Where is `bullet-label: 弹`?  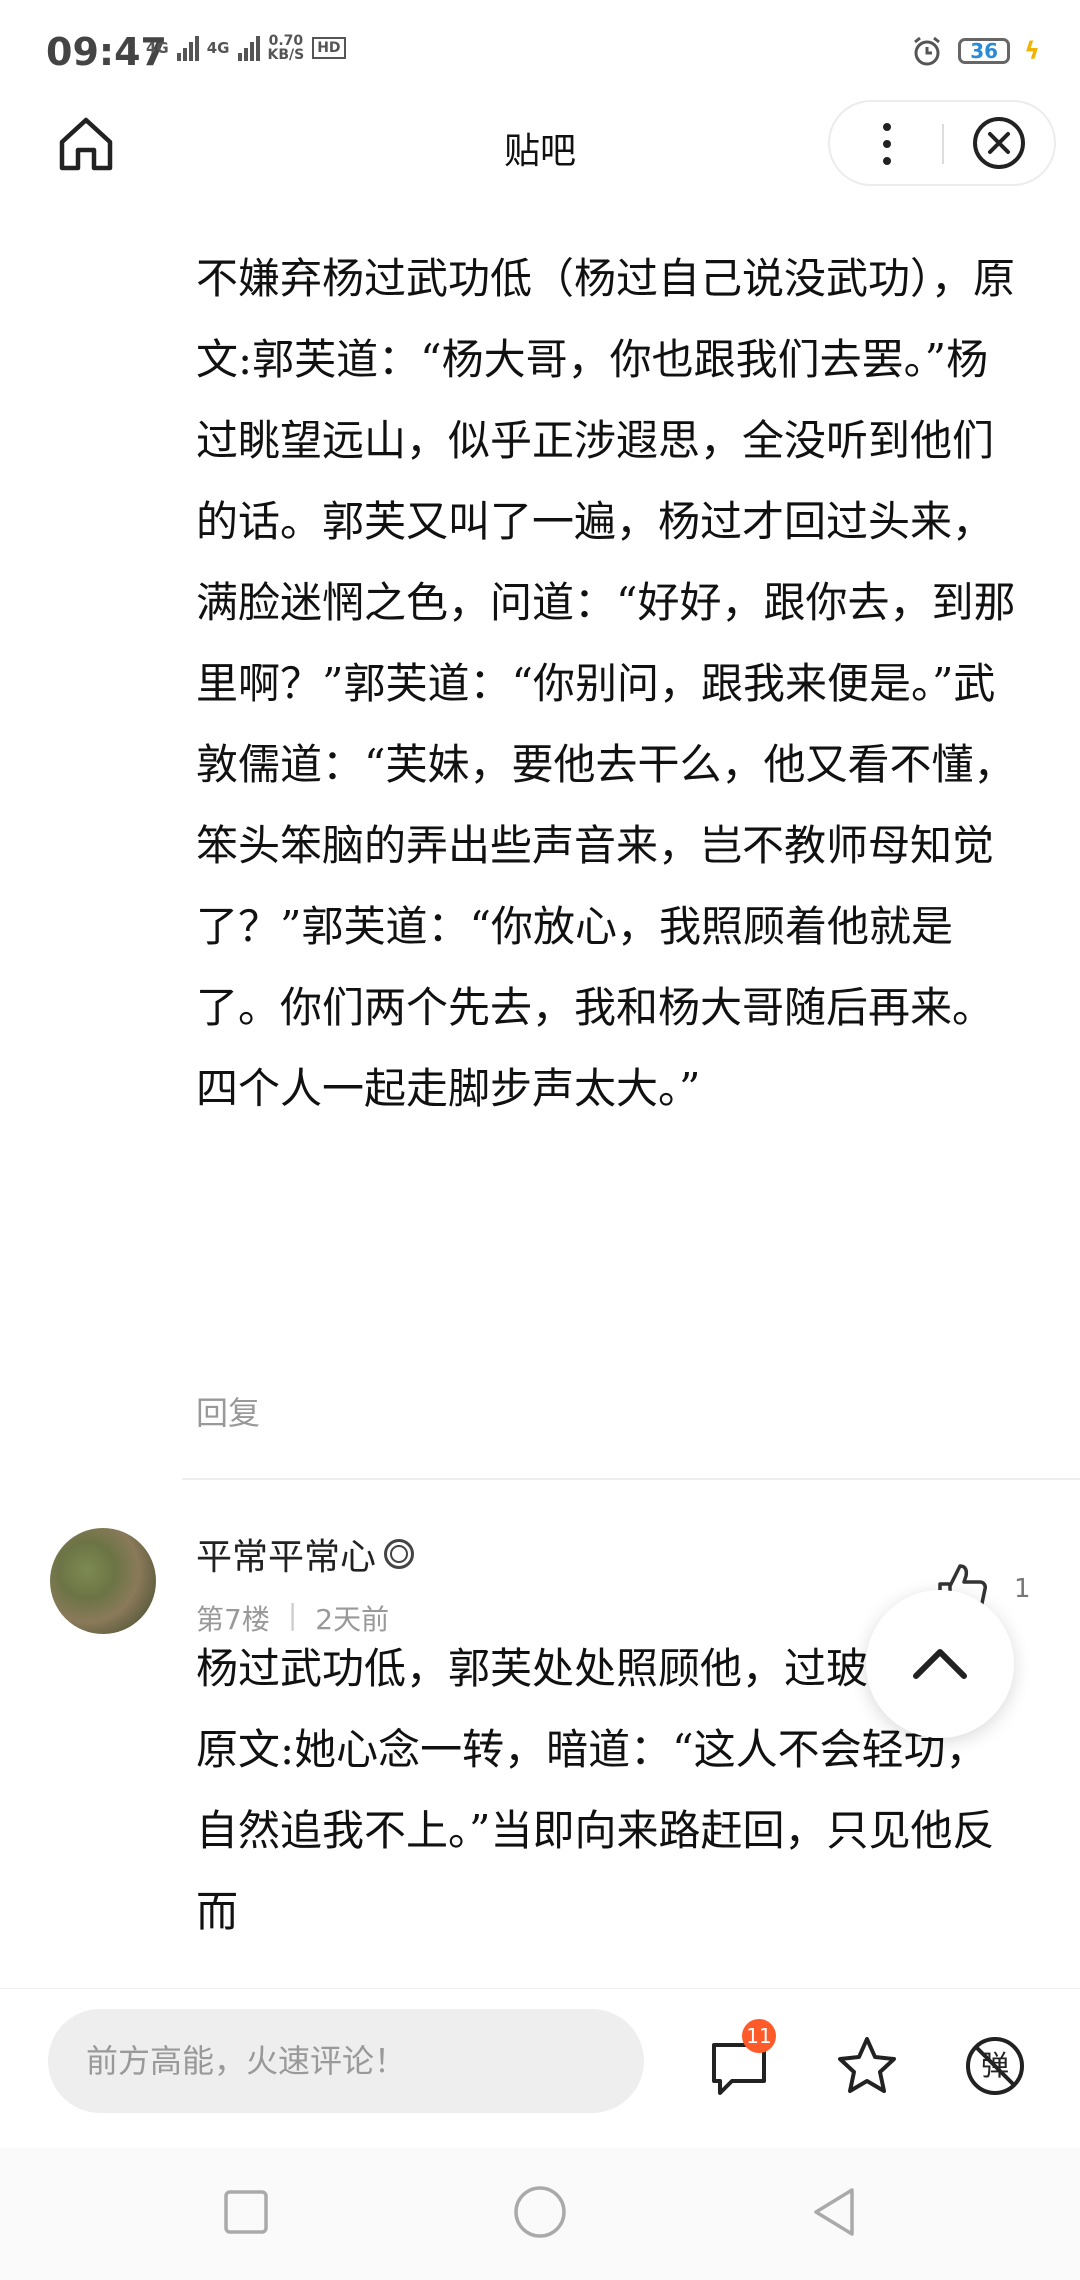
bullet-label: 弹 is located at coordinates (994, 2065).